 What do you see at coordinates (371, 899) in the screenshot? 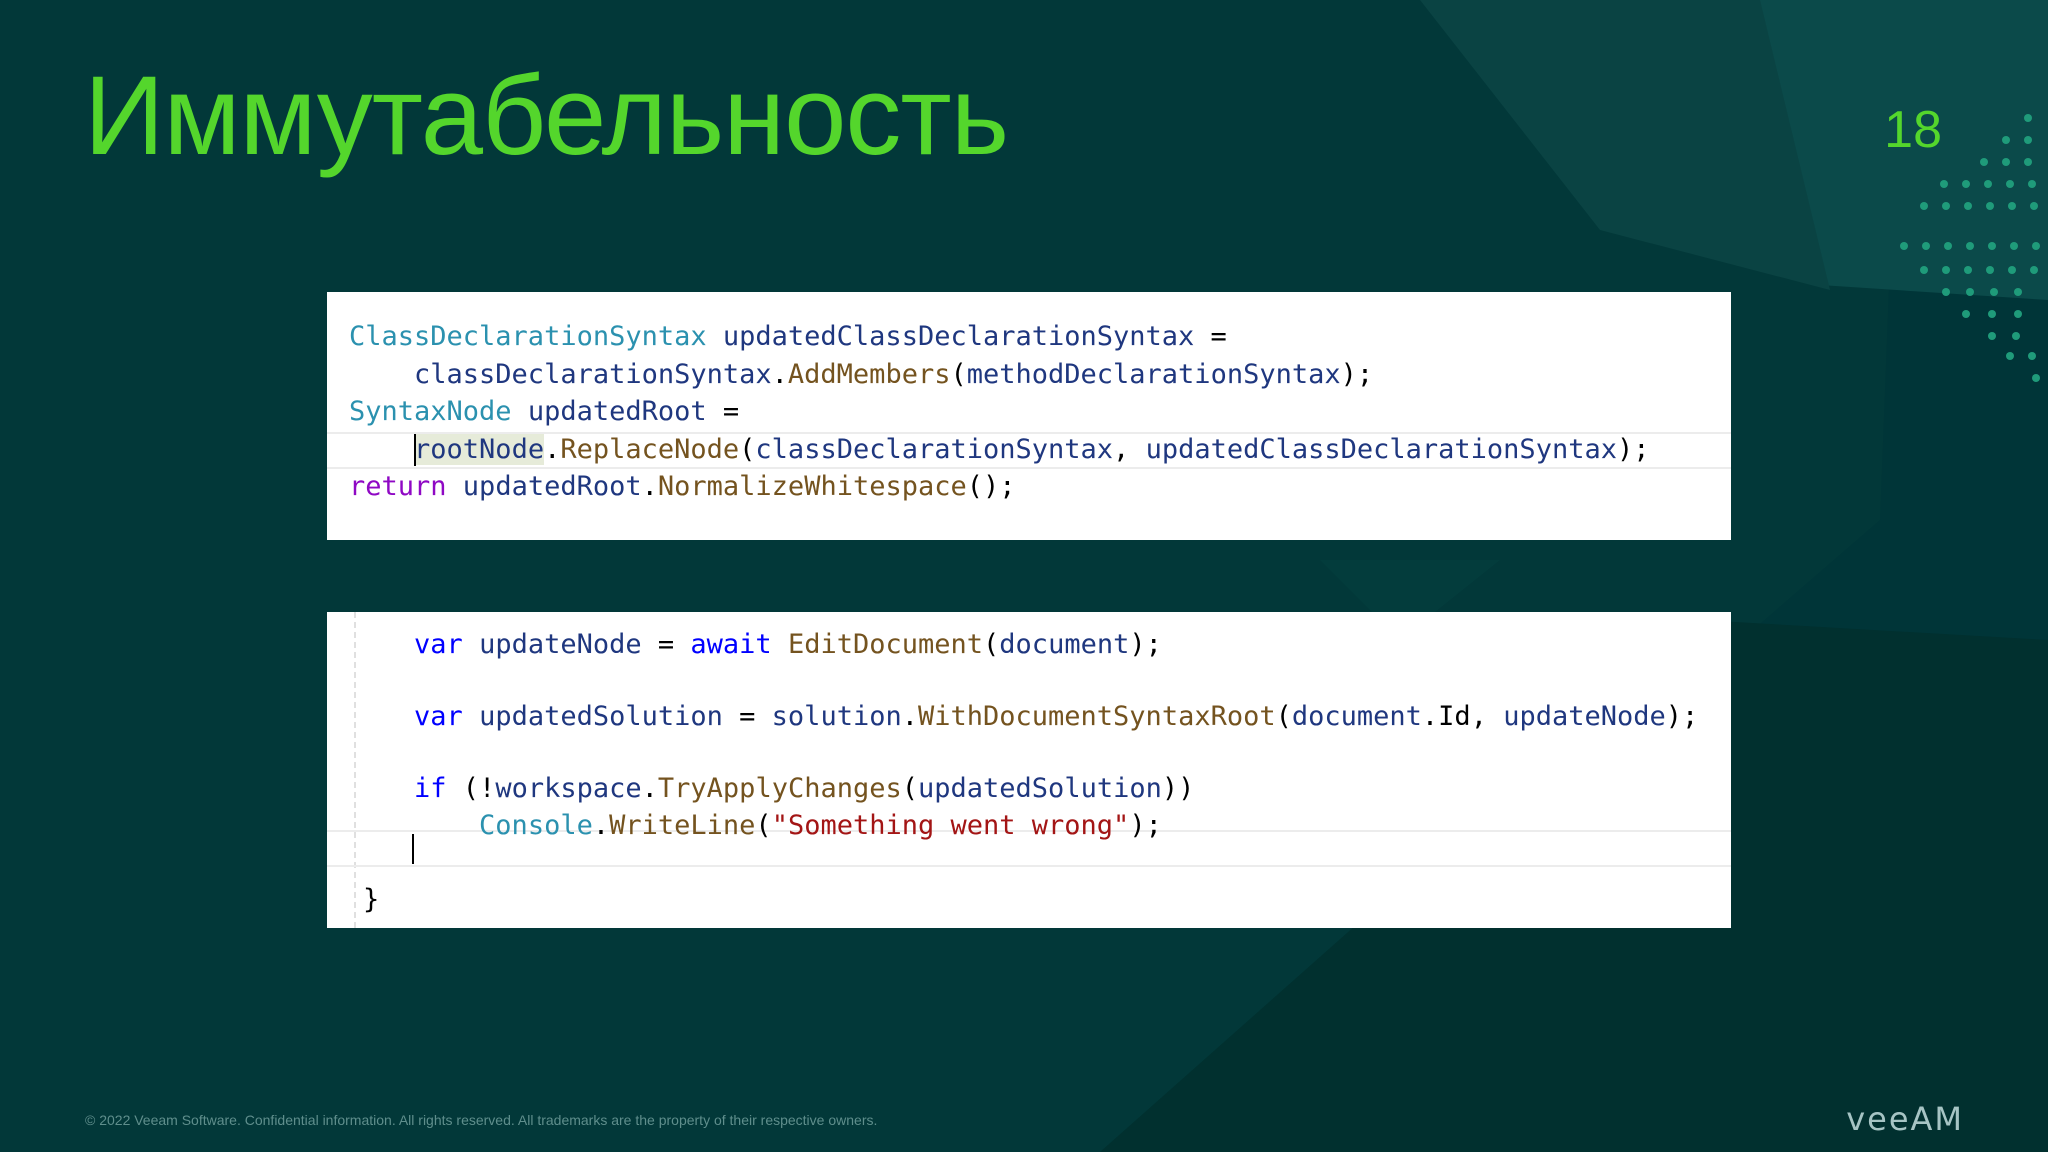
I see `code-line: }` at bounding box center [371, 899].